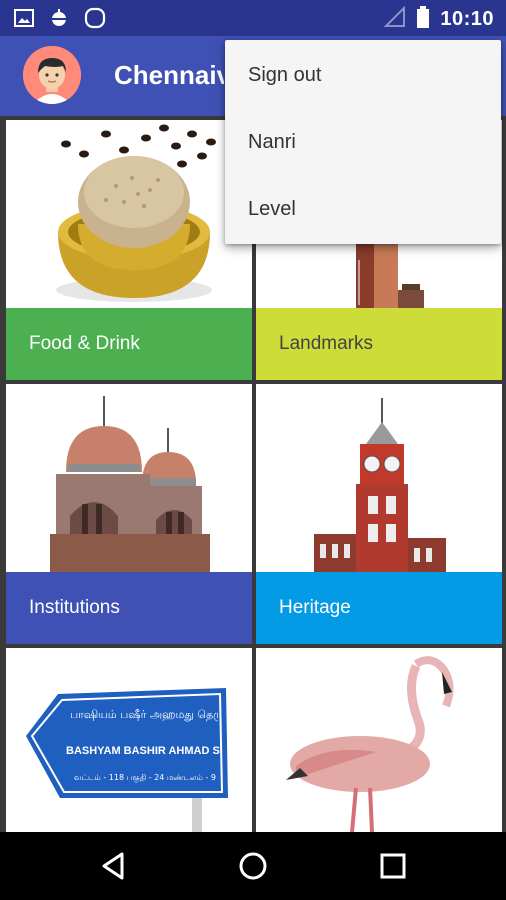  I want to click on menu-item-nanri: Nanri, so click(363, 140).